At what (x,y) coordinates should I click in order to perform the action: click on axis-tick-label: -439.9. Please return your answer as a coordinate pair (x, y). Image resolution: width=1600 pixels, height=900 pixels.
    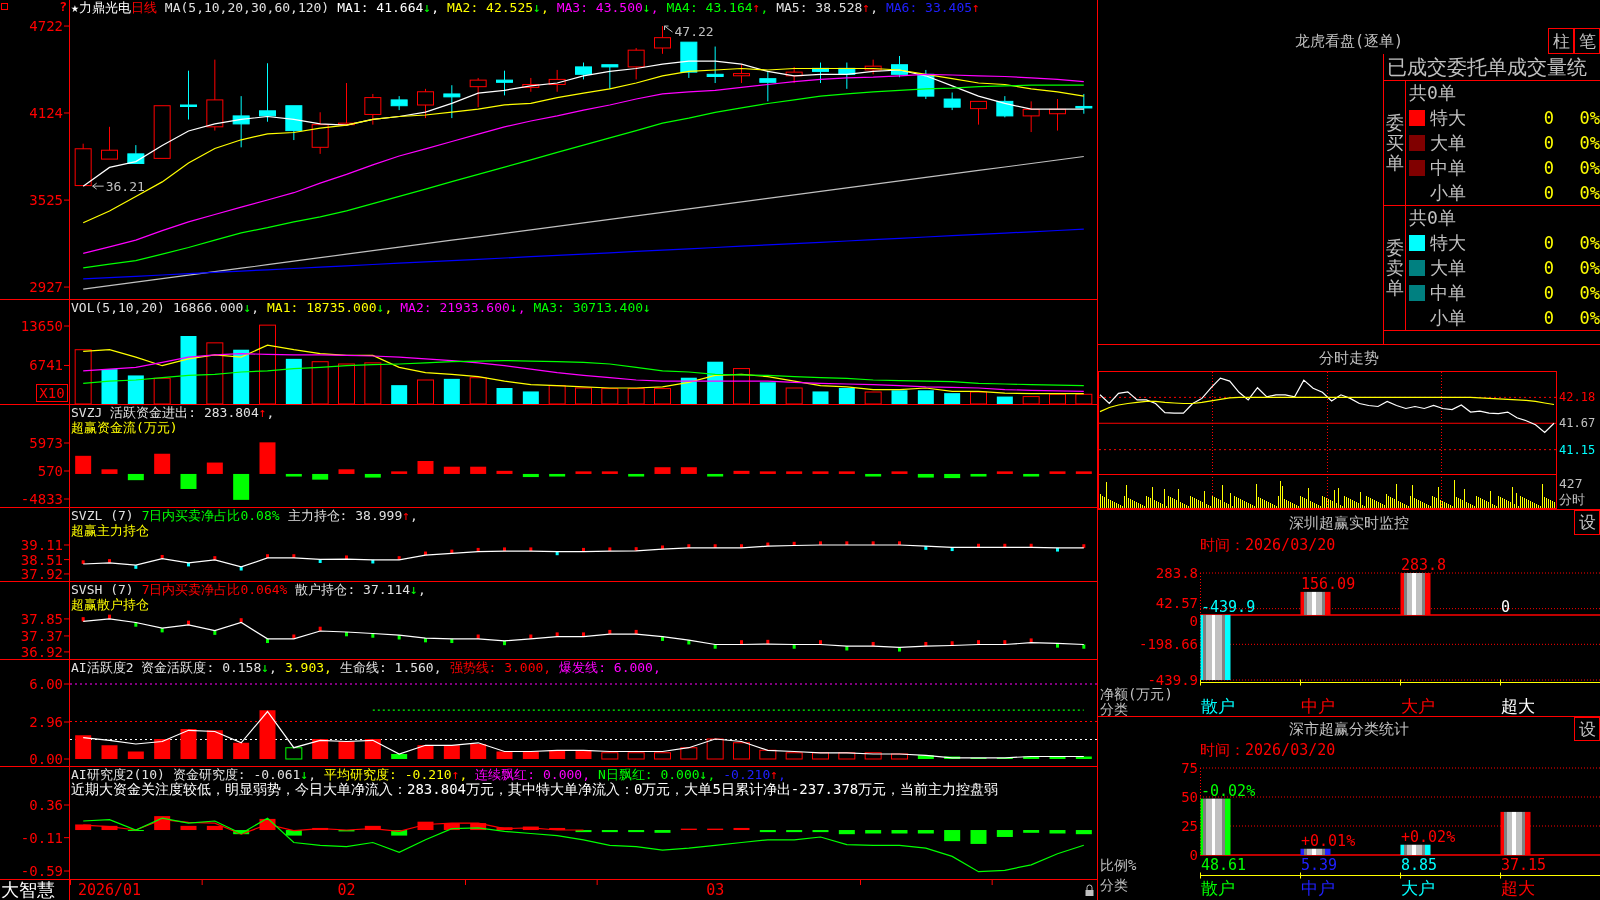
    Looking at the image, I should click on (1172, 680).